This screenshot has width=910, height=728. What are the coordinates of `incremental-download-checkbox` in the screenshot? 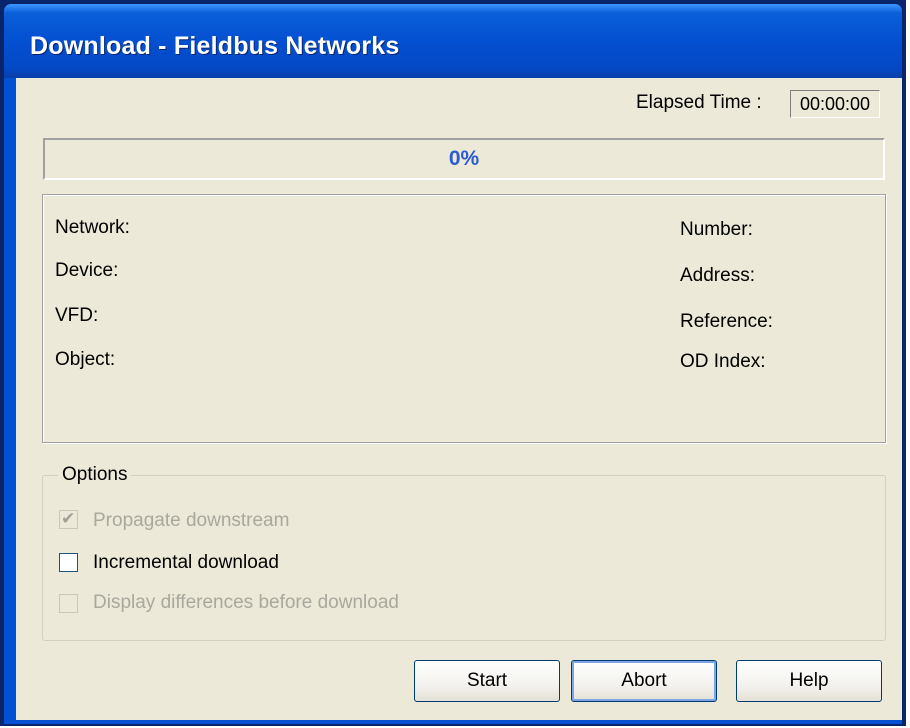 It's located at (68, 562).